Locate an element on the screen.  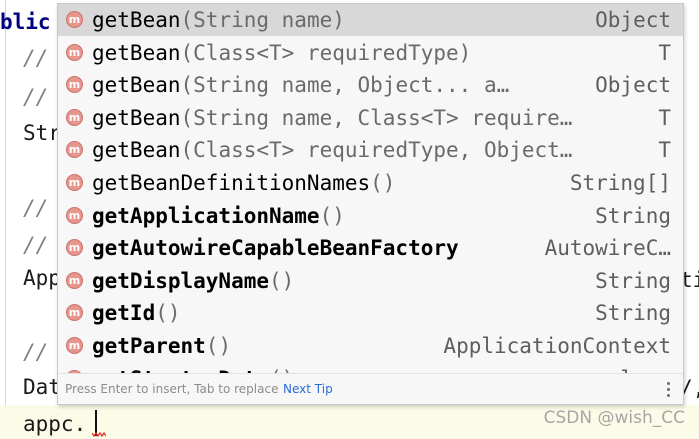
method-name: getAutowireCapableBeanFactory is located at coordinates (275, 248).